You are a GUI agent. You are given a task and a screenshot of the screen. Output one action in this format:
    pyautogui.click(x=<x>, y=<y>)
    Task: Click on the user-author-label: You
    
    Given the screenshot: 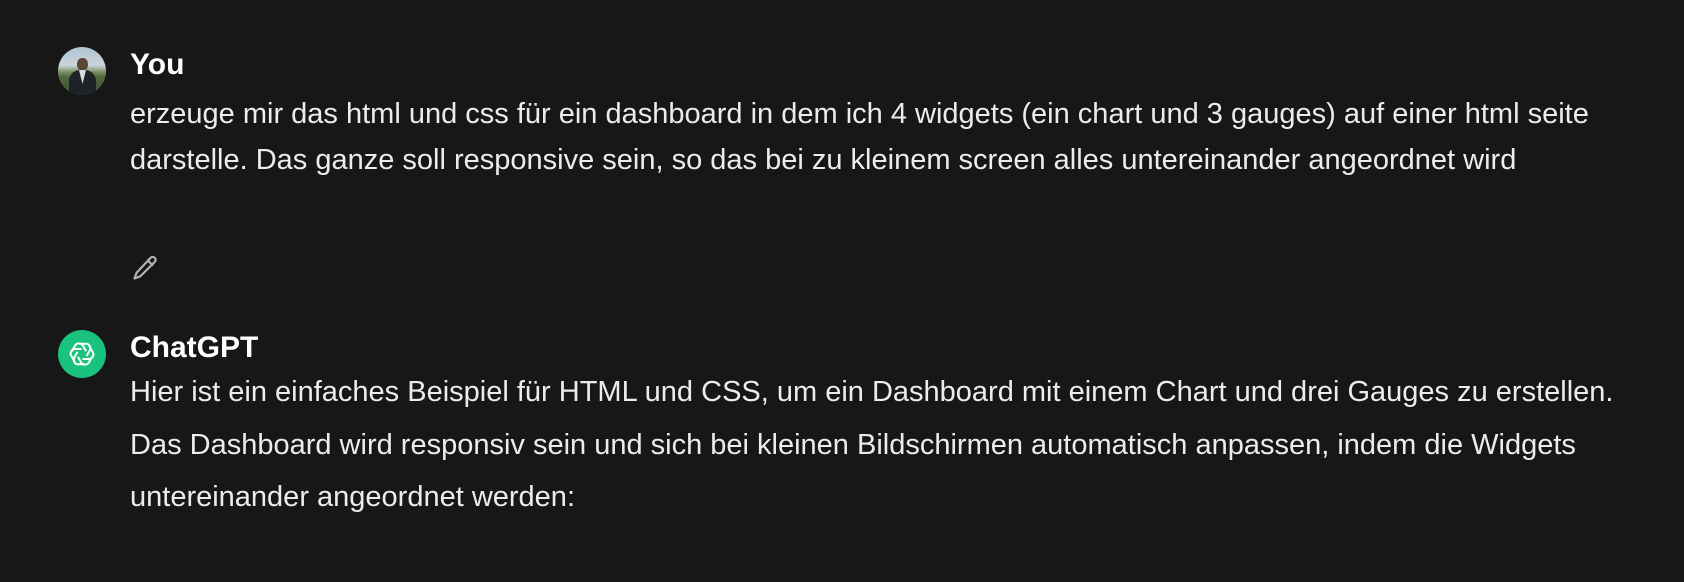 What is the action you would take?
    pyautogui.click(x=157, y=64)
    